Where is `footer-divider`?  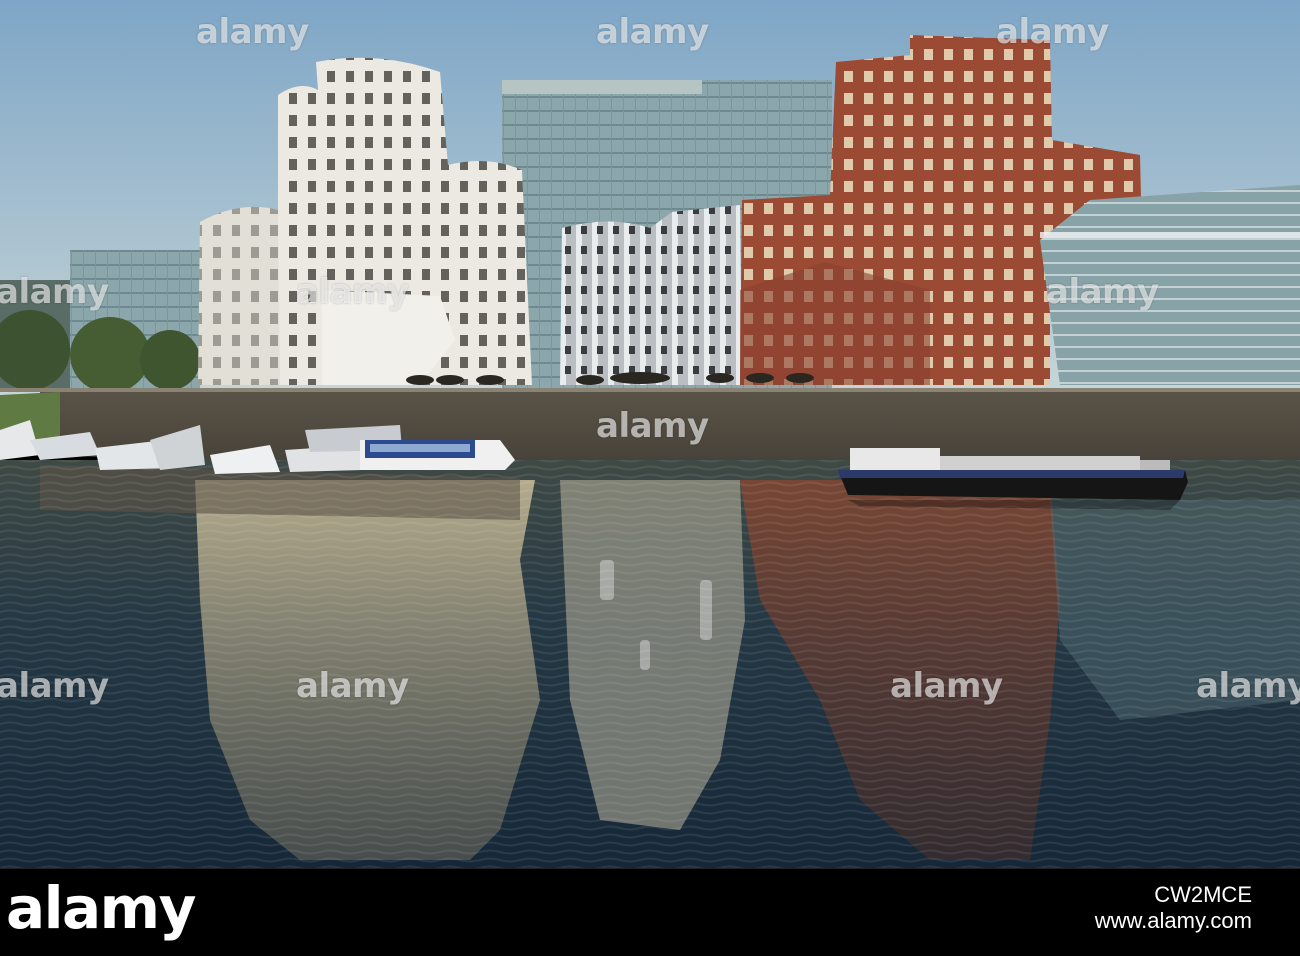 footer-divider is located at coordinates (650, 868).